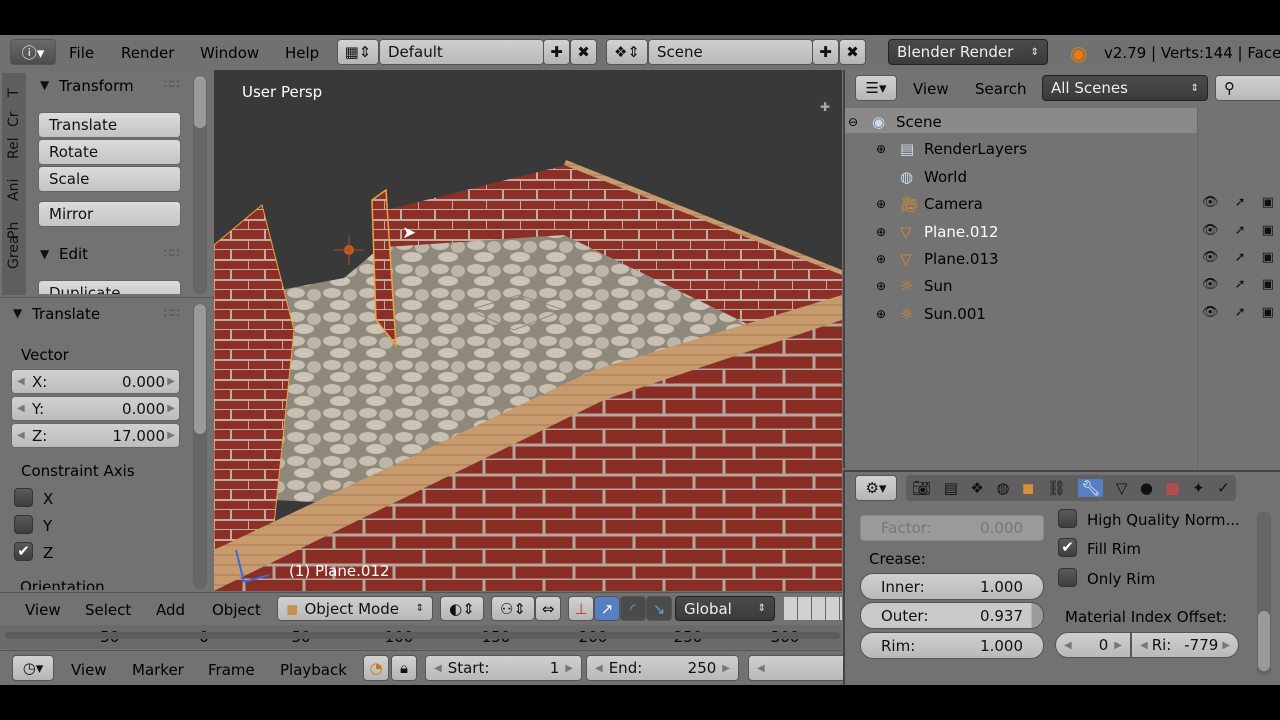 The image size is (1280, 720). Describe the element at coordinates (1172, 488) in the screenshot. I see `texture-icon: ▩` at that location.